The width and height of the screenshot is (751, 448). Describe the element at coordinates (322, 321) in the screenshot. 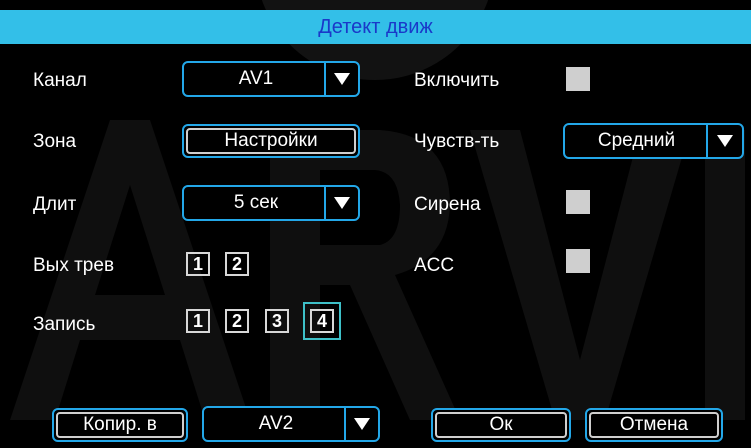

I see `record-4-checkbox: 4` at that location.